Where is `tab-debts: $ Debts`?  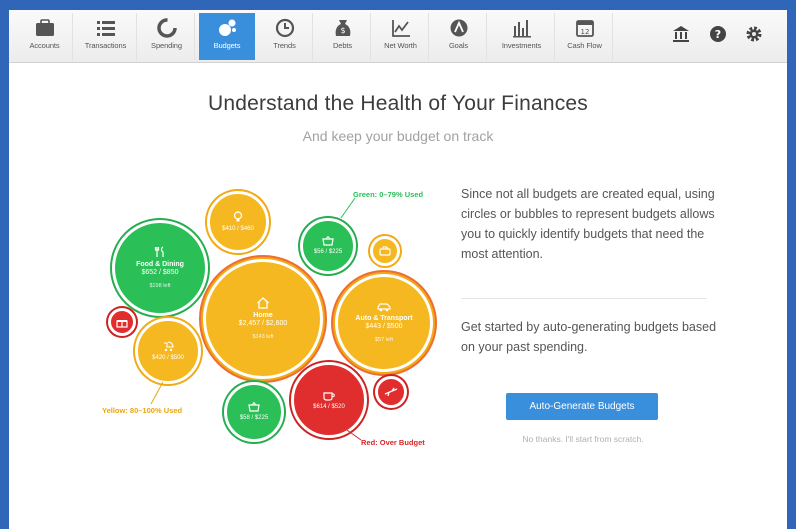
tab-debts: $ Debts is located at coordinates (343, 36).